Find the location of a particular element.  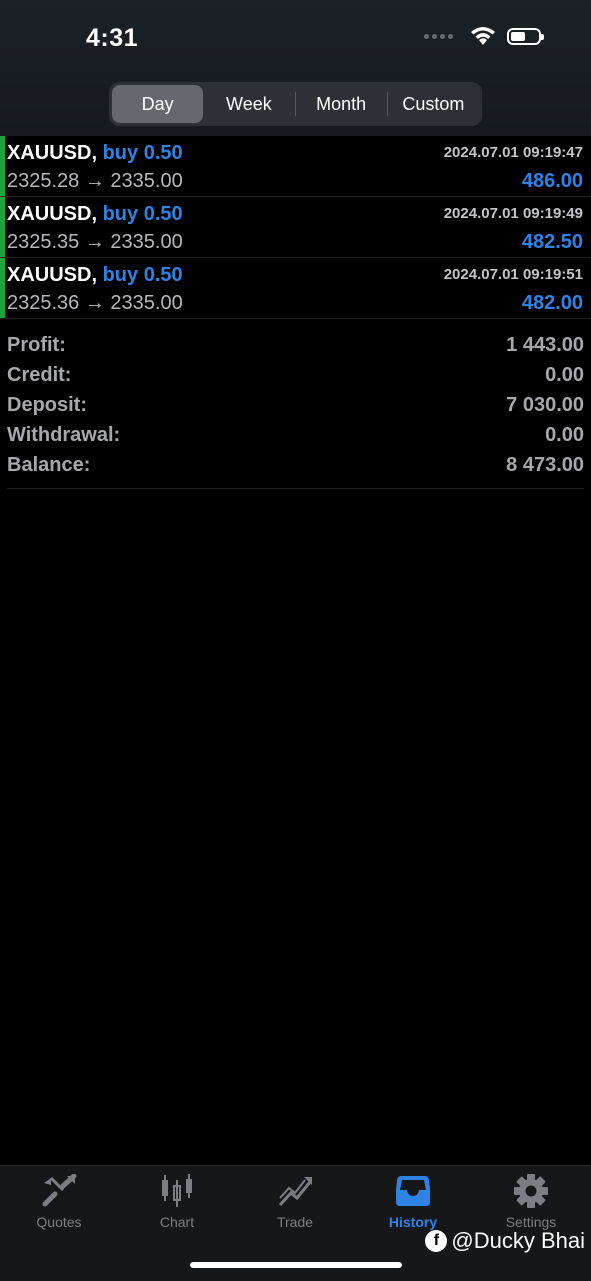

summary-deposit: Deposit: 7 030.00 is located at coordinates (295, 405).